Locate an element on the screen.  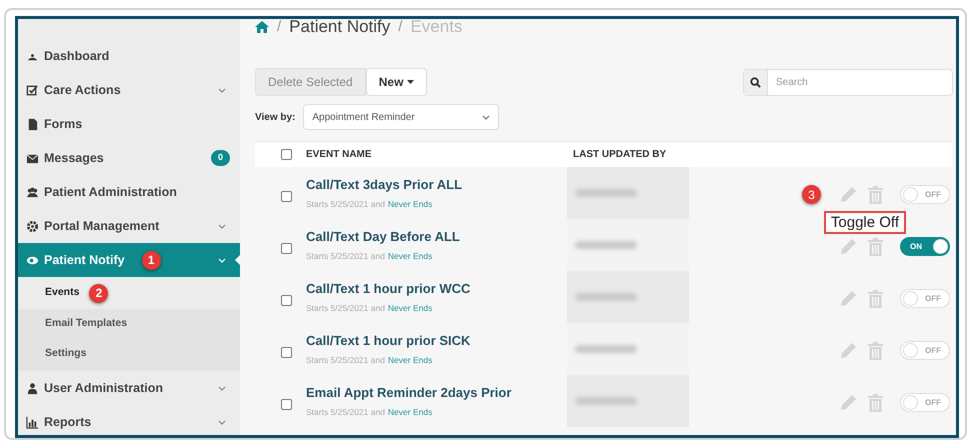
breadcrumb-link: Patient Notify is located at coordinates (339, 29).